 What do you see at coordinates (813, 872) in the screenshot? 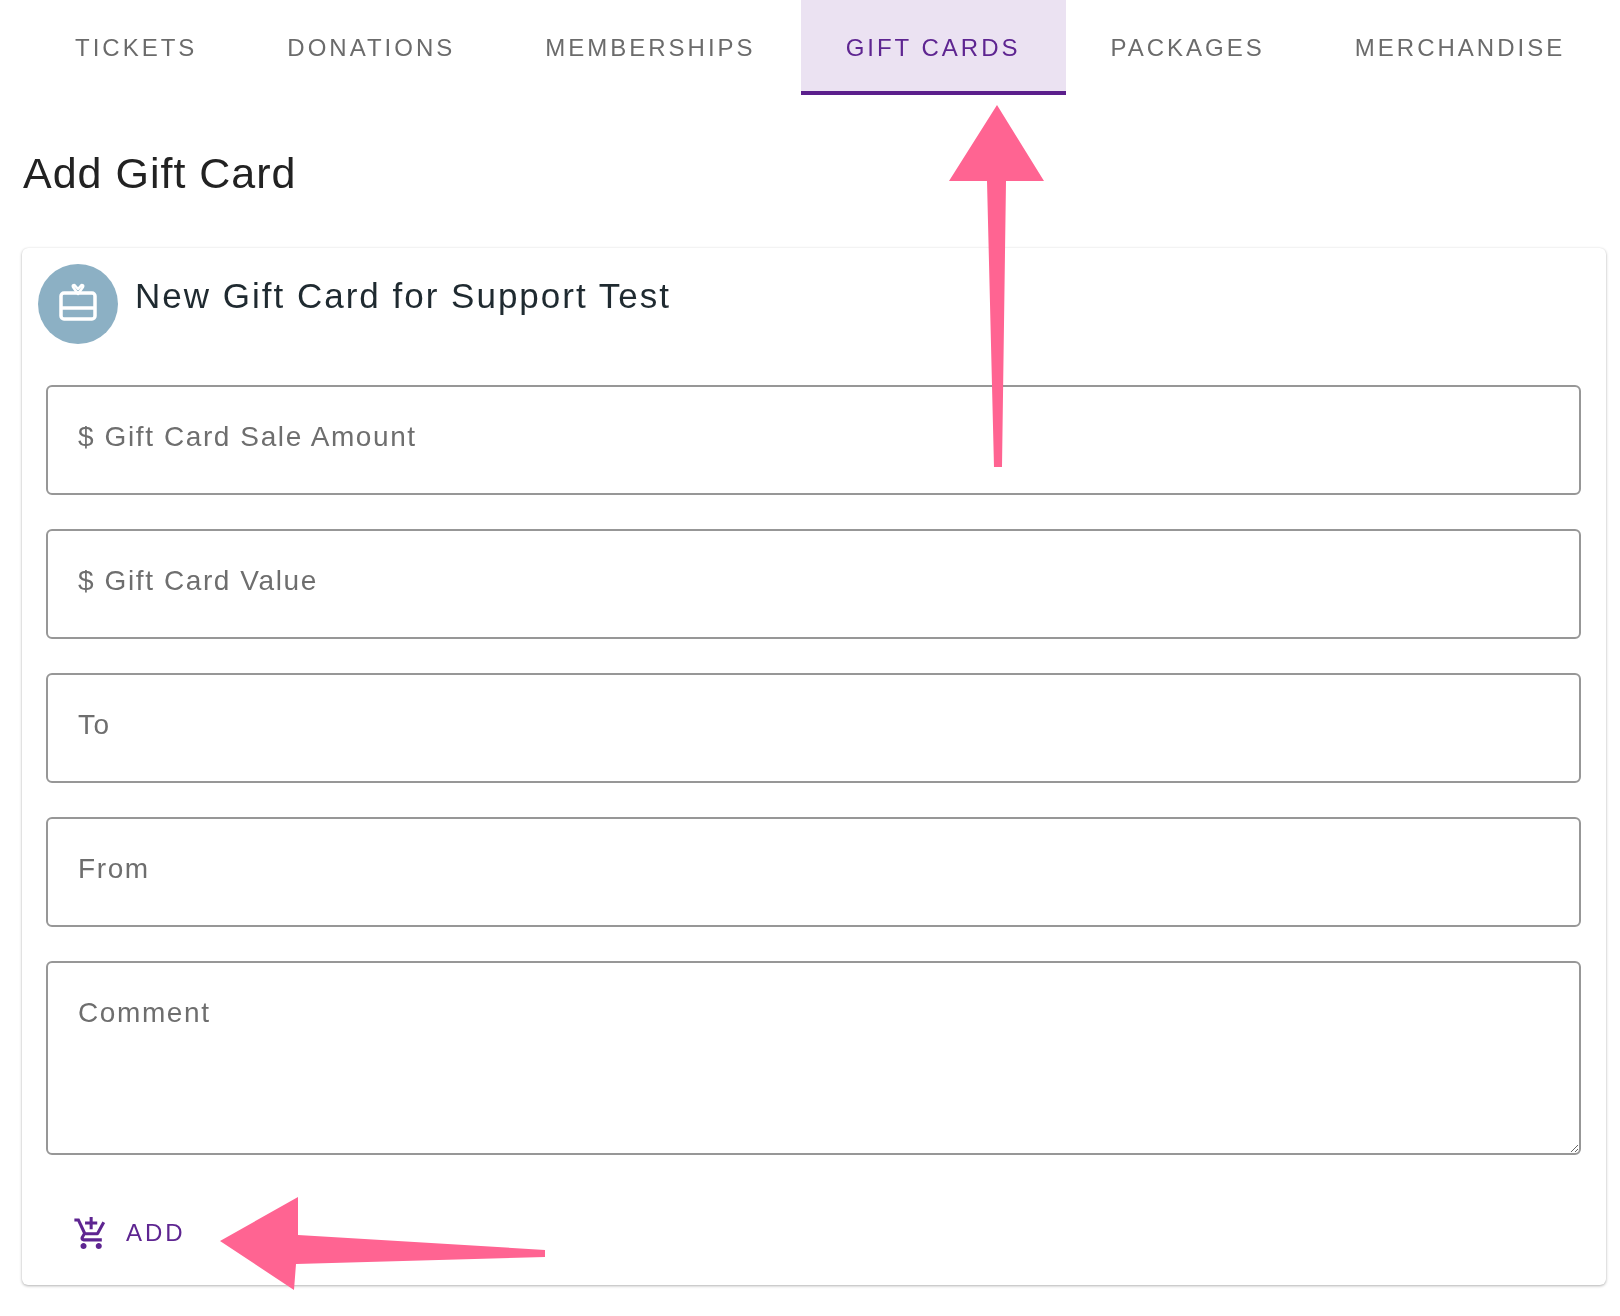
I see `input-field: From` at bounding box center [813, 872].